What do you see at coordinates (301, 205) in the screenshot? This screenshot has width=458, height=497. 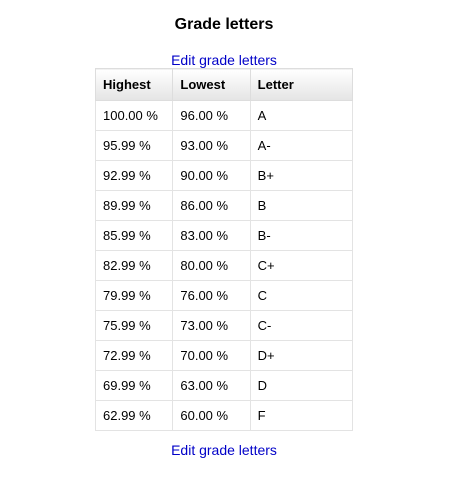 I see `cell-letter: B` at bounding box center [301, 205].